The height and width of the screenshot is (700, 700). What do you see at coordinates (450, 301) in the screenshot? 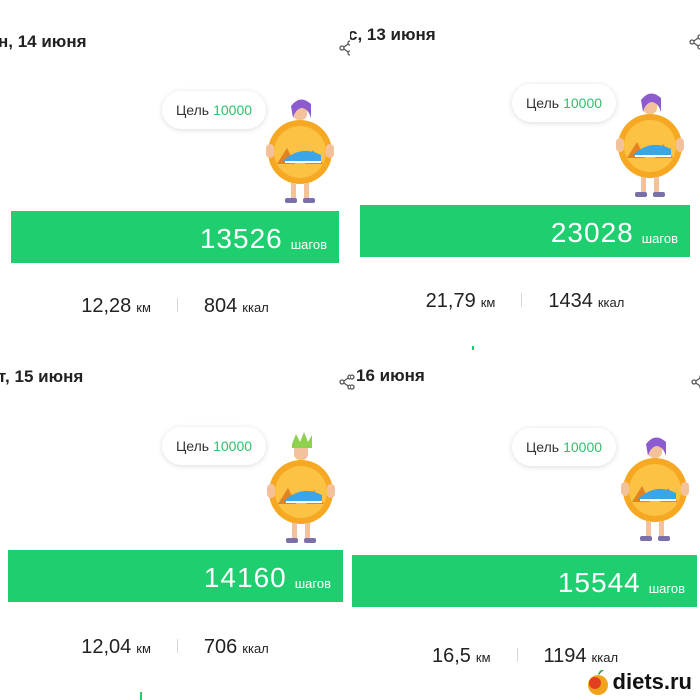
I see `distance-value: 21,79` at bounding box center [450, 301].